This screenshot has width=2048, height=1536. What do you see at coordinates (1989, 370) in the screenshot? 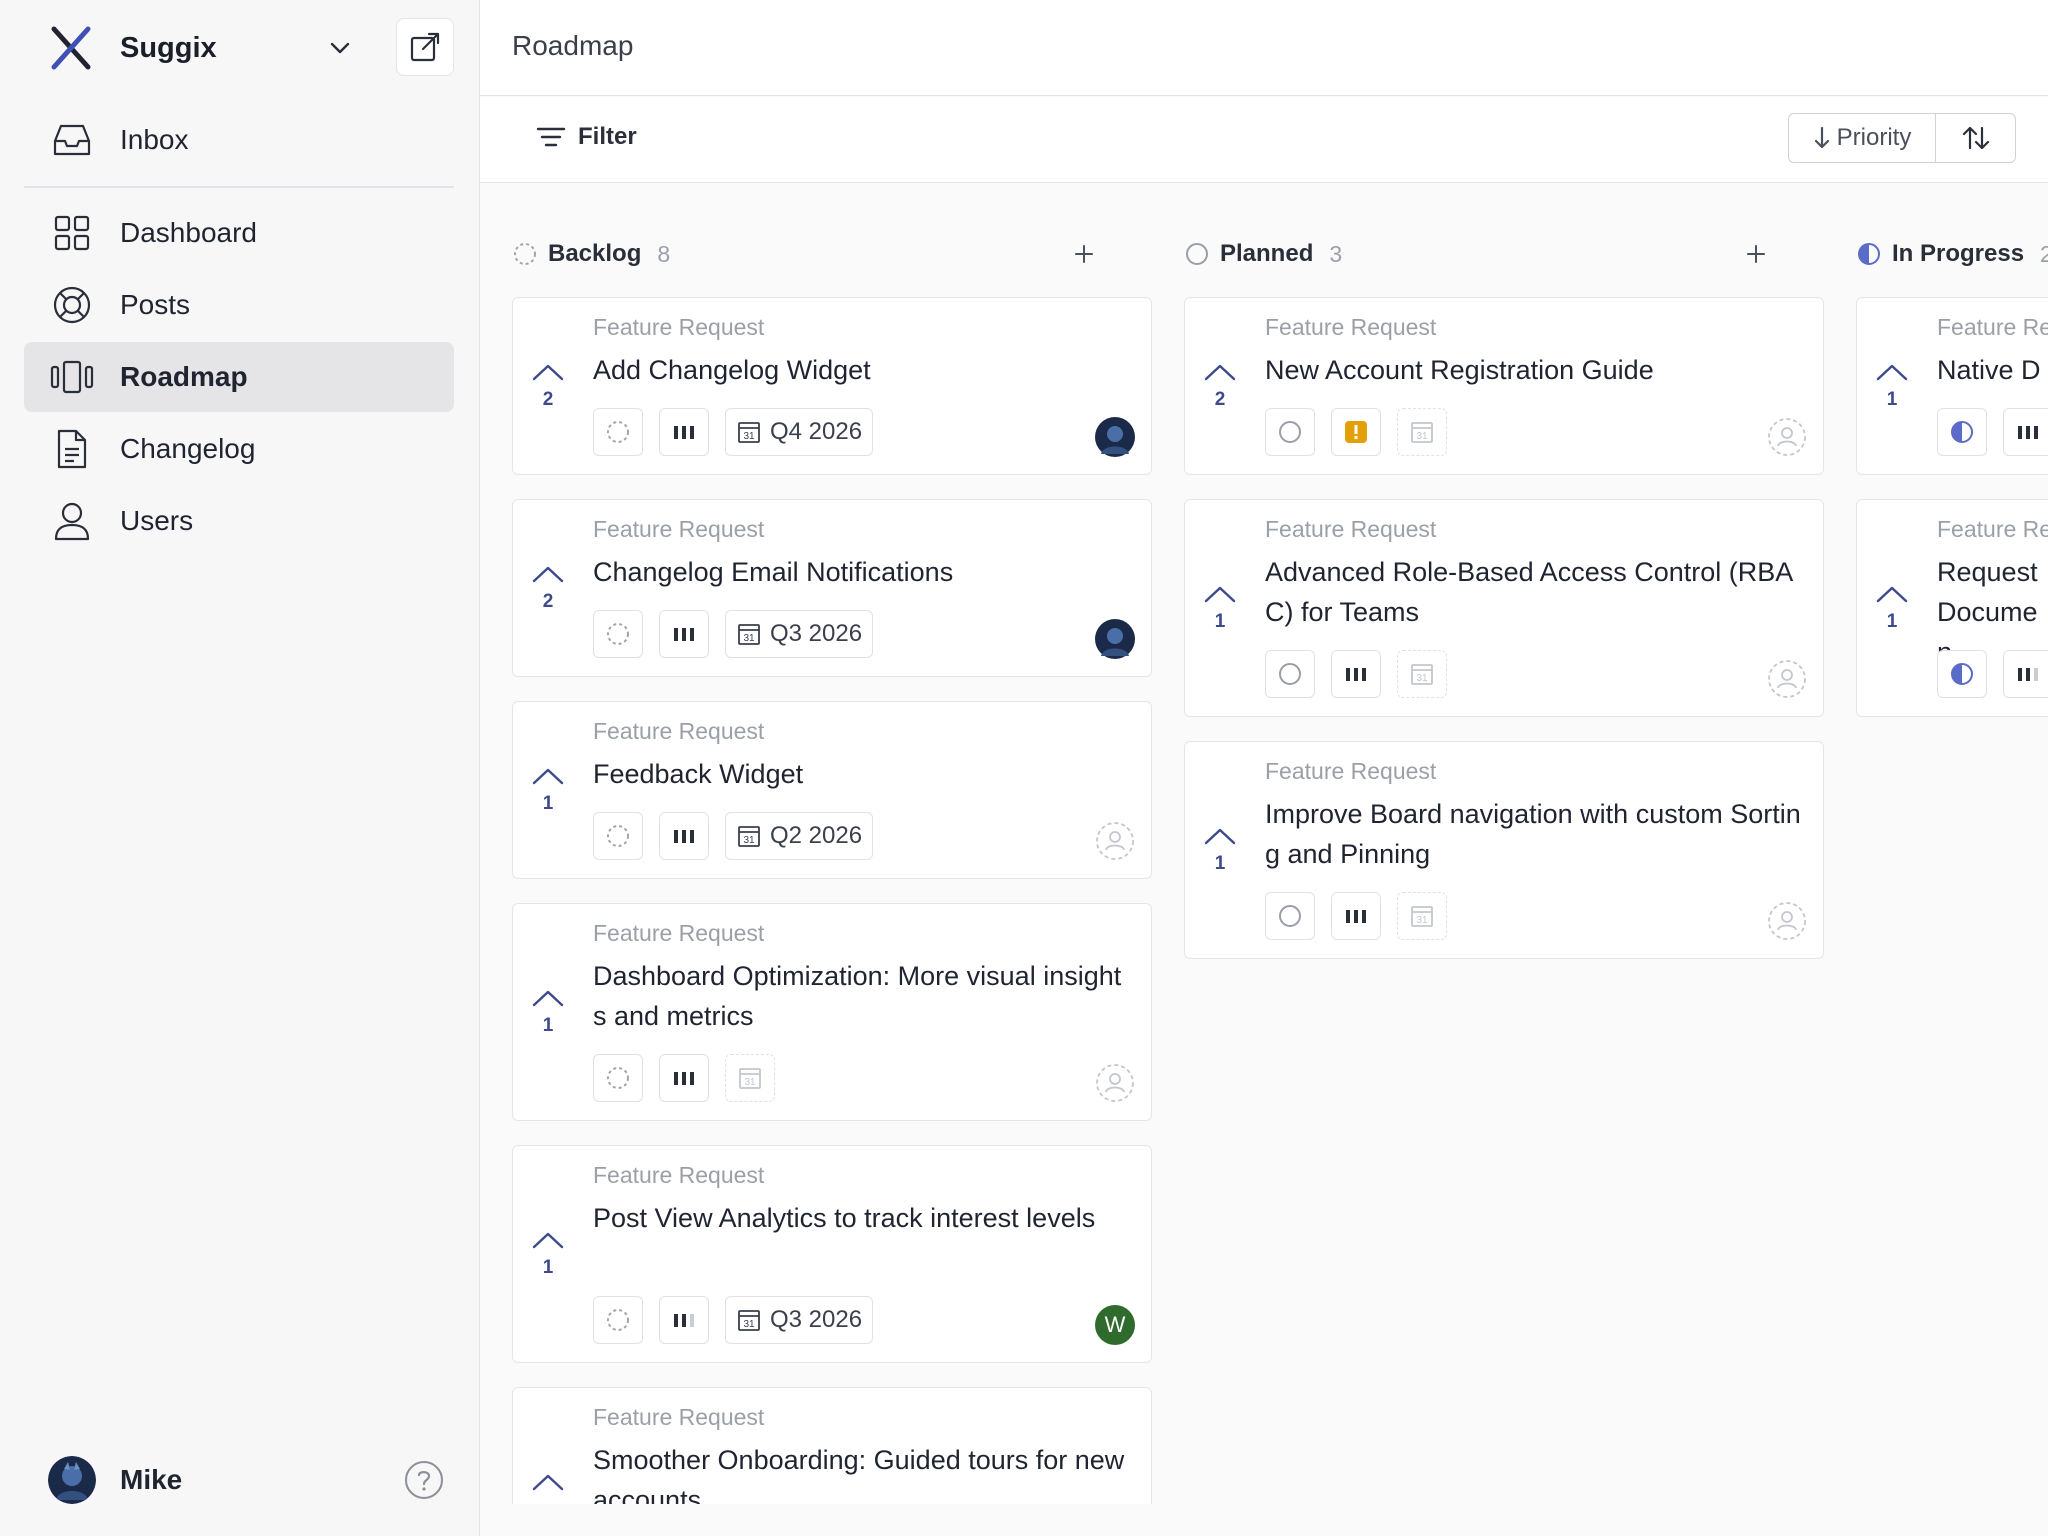
I see `card-title: Native D` at bounding box center [1989, 370].